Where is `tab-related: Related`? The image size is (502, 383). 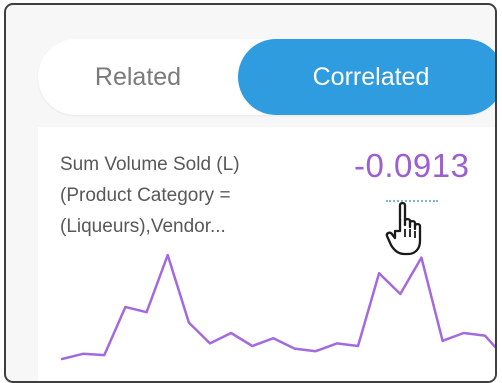 tab-related: Related is located at coordinates (138, 77).